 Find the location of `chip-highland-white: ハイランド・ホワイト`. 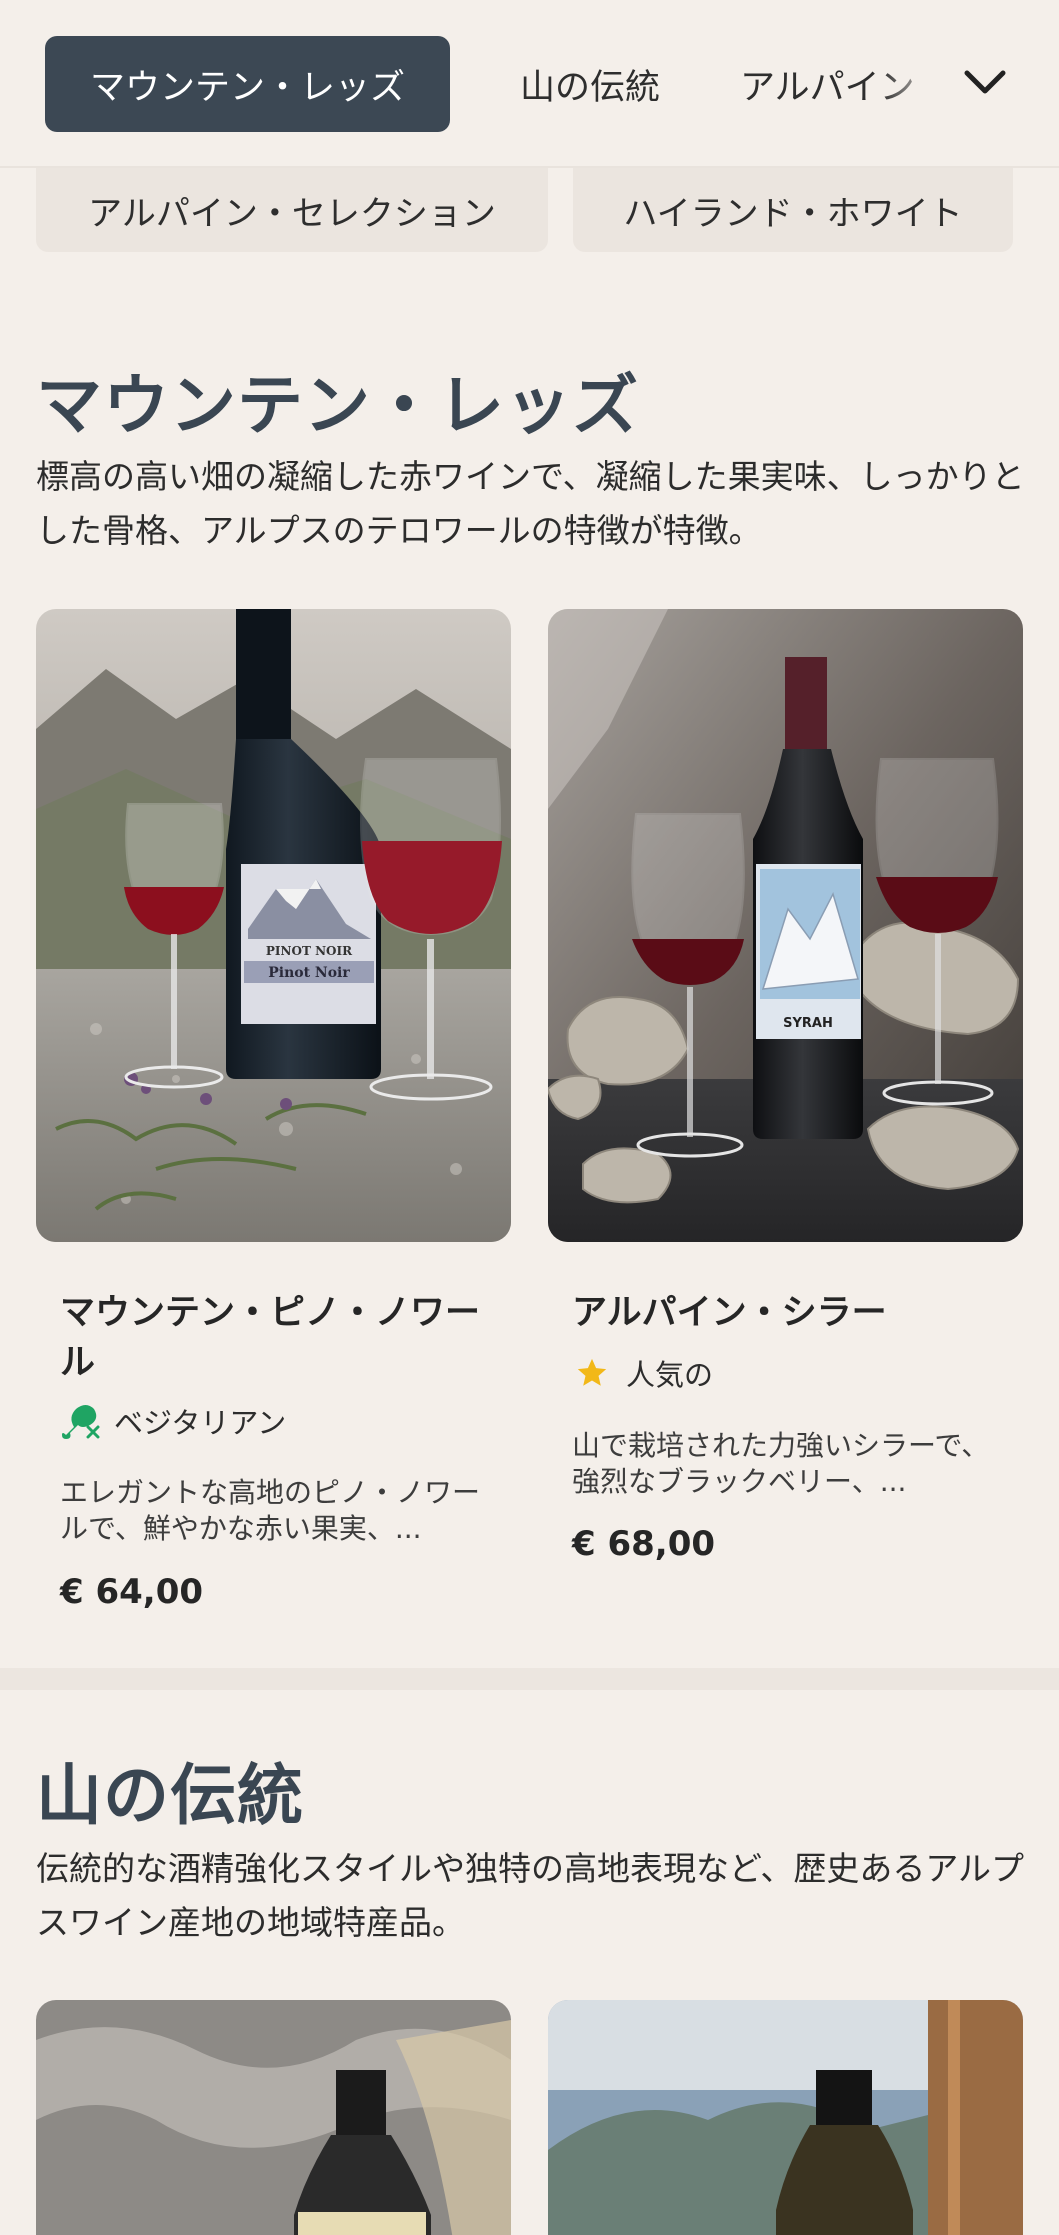

chip-highland-white: ハイランド・ホワイト is located at coordinates (793, 210).